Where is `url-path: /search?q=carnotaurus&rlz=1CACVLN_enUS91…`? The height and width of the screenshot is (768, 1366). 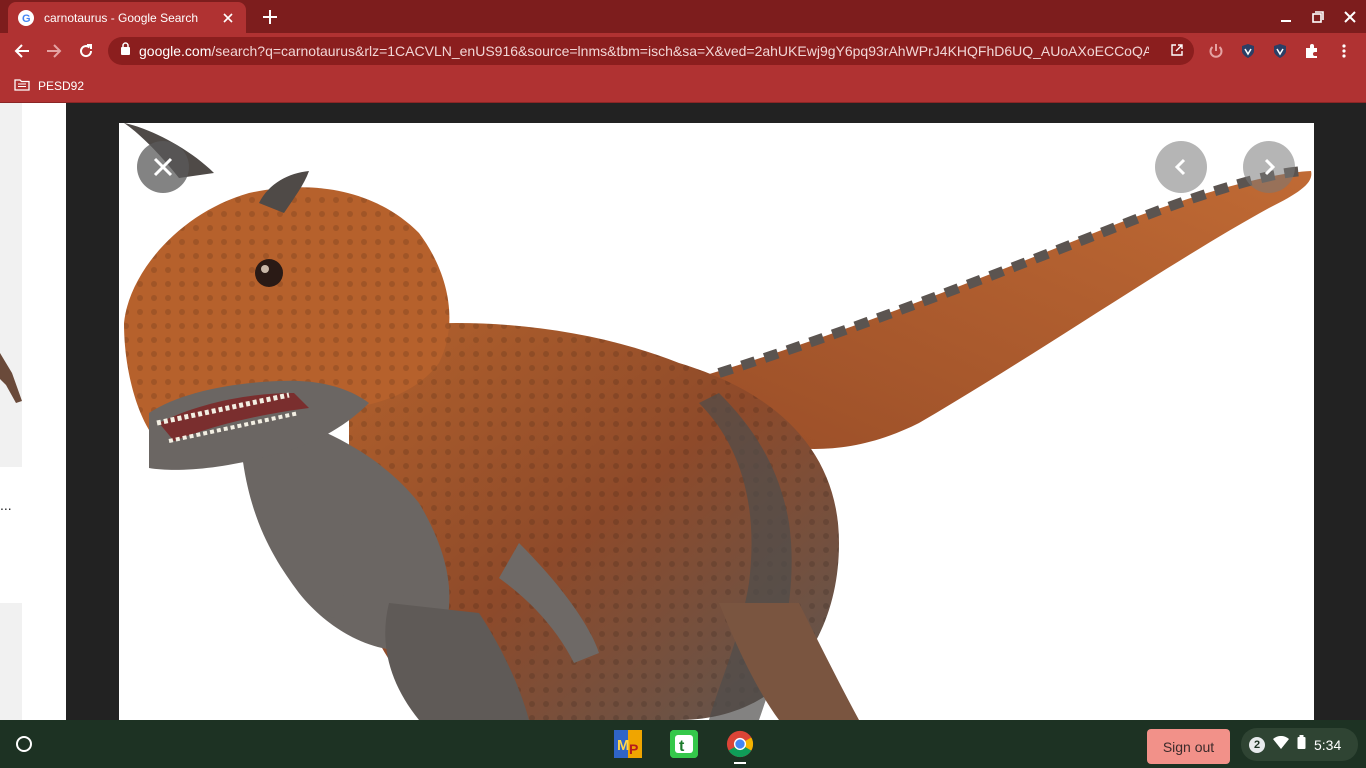
url-path: /search?q=carnotaurus&rlz=1CACVLN_enUS91… is located at coordinates (680, 51).